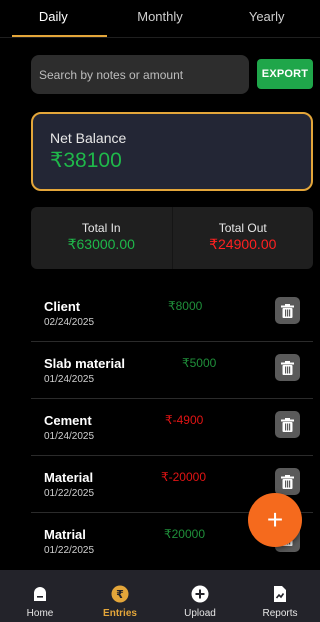 The image size is (320, 622). Describe the element at coordinates (69, 322) in the screenshot. I see `entry-date: 02/24/2025` at that location.